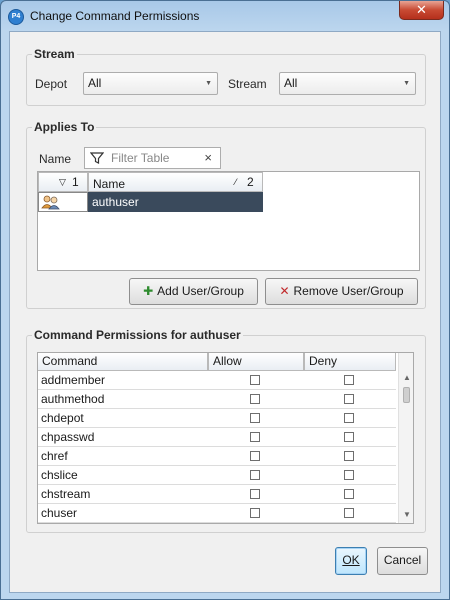  What do you see at coordinates (109, 184) in the screenshot?
I see `column-header-name-label: Name` at bounding box center [109, 184].